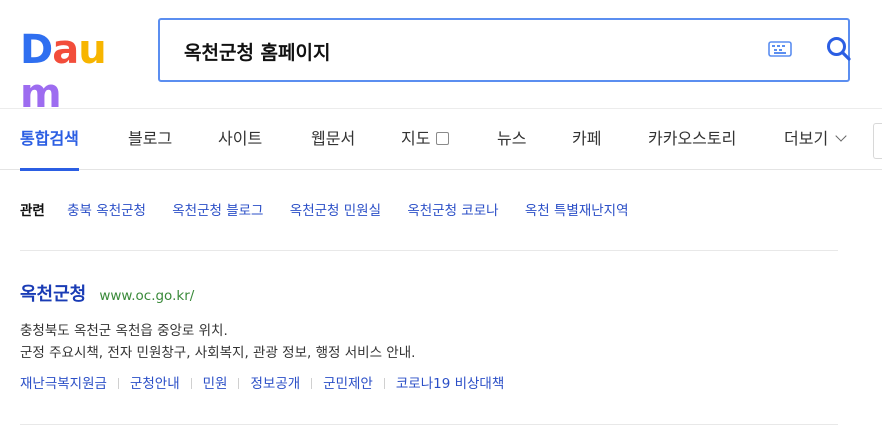 The image size is (882, 430). I want to click on sublink-citizen-proposal: 군민제안, so click(348, 384).